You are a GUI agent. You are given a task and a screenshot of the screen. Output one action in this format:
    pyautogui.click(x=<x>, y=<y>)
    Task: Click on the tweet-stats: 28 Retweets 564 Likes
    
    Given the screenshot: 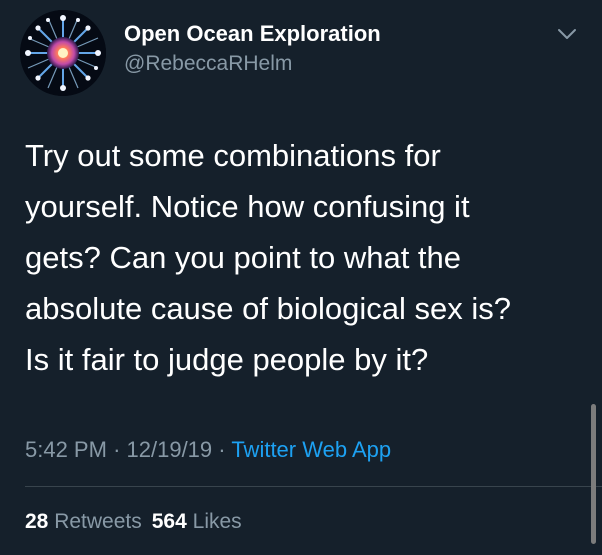 What is the action you would take?
    pyautogui.click(x=133, y=522)
    